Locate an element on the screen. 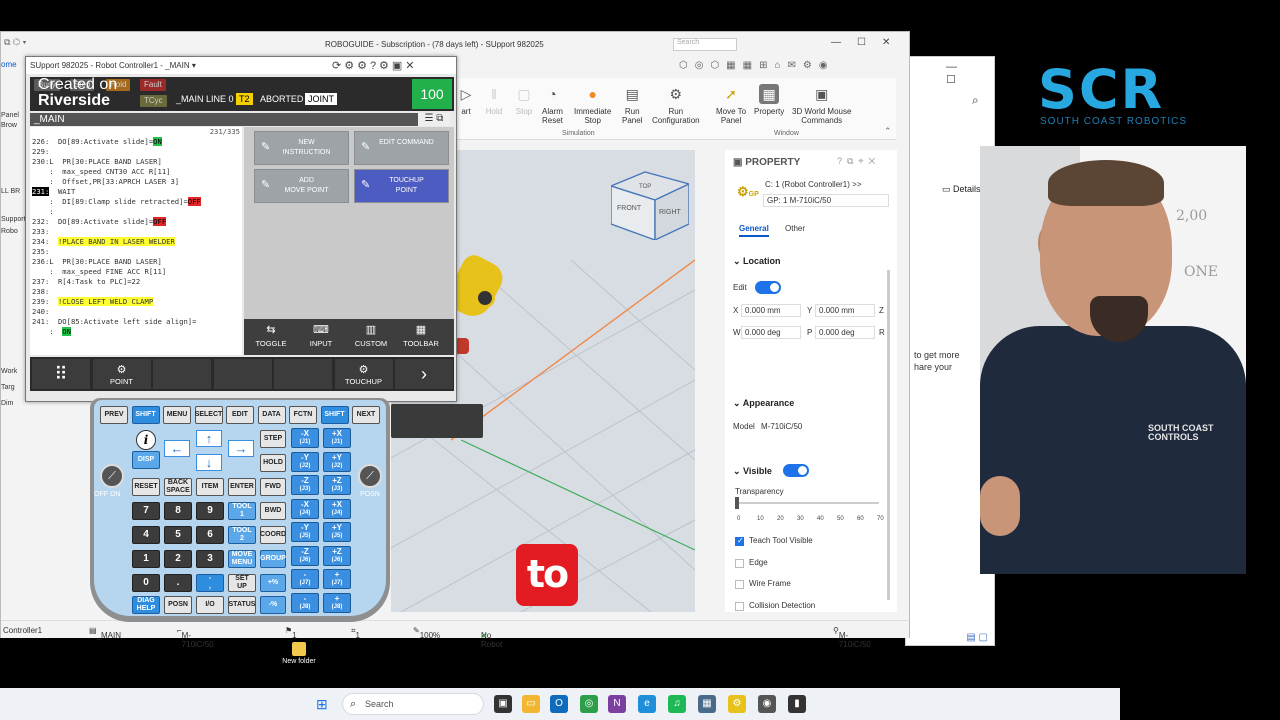  tab-home: ome is located at coordinates (9, 64).